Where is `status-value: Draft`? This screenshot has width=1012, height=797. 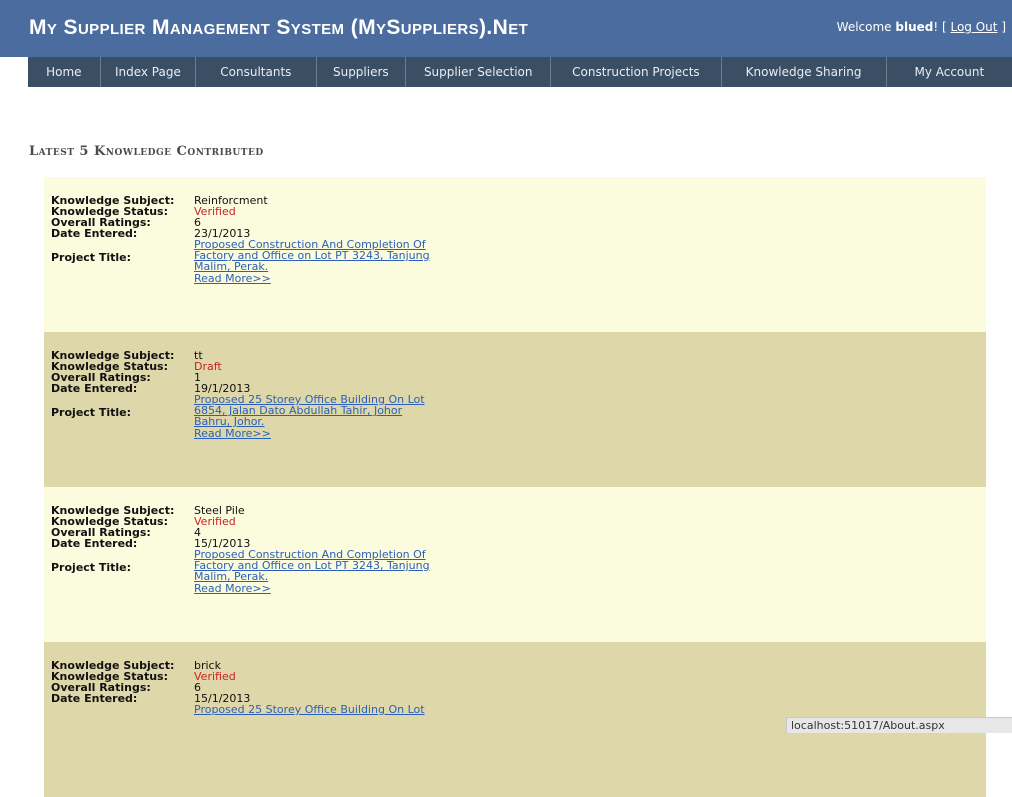
status-value: Draft is located at coordinates (208, 366).